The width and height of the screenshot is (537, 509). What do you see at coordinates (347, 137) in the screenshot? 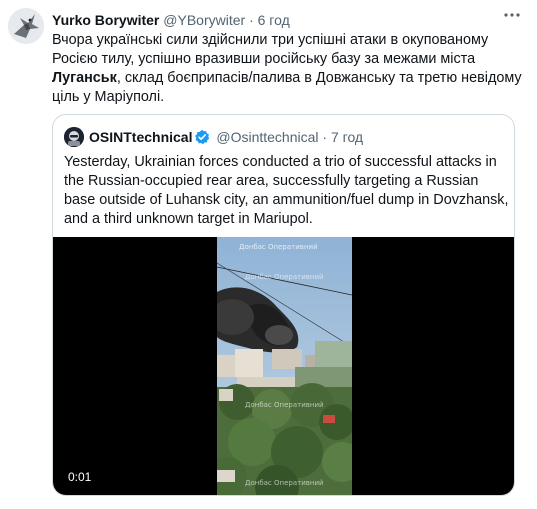
I see `quoted-time: 7 год` at bounding box center [347, 137].